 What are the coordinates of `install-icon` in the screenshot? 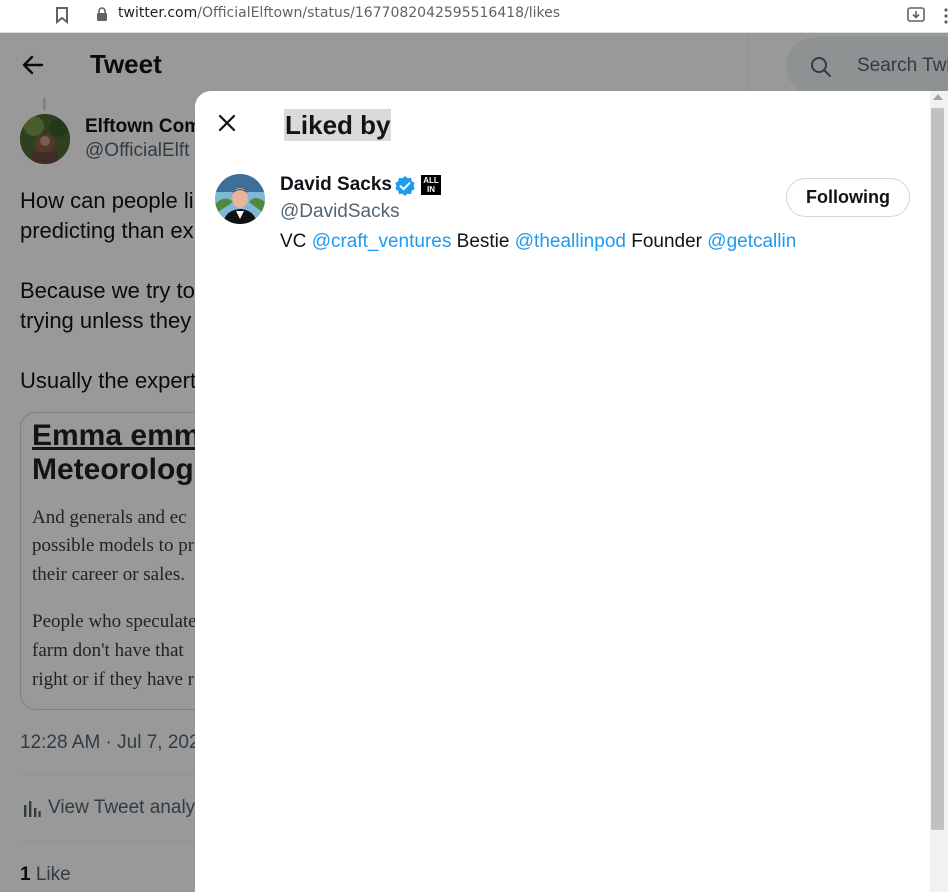 It's located at (916, 15).